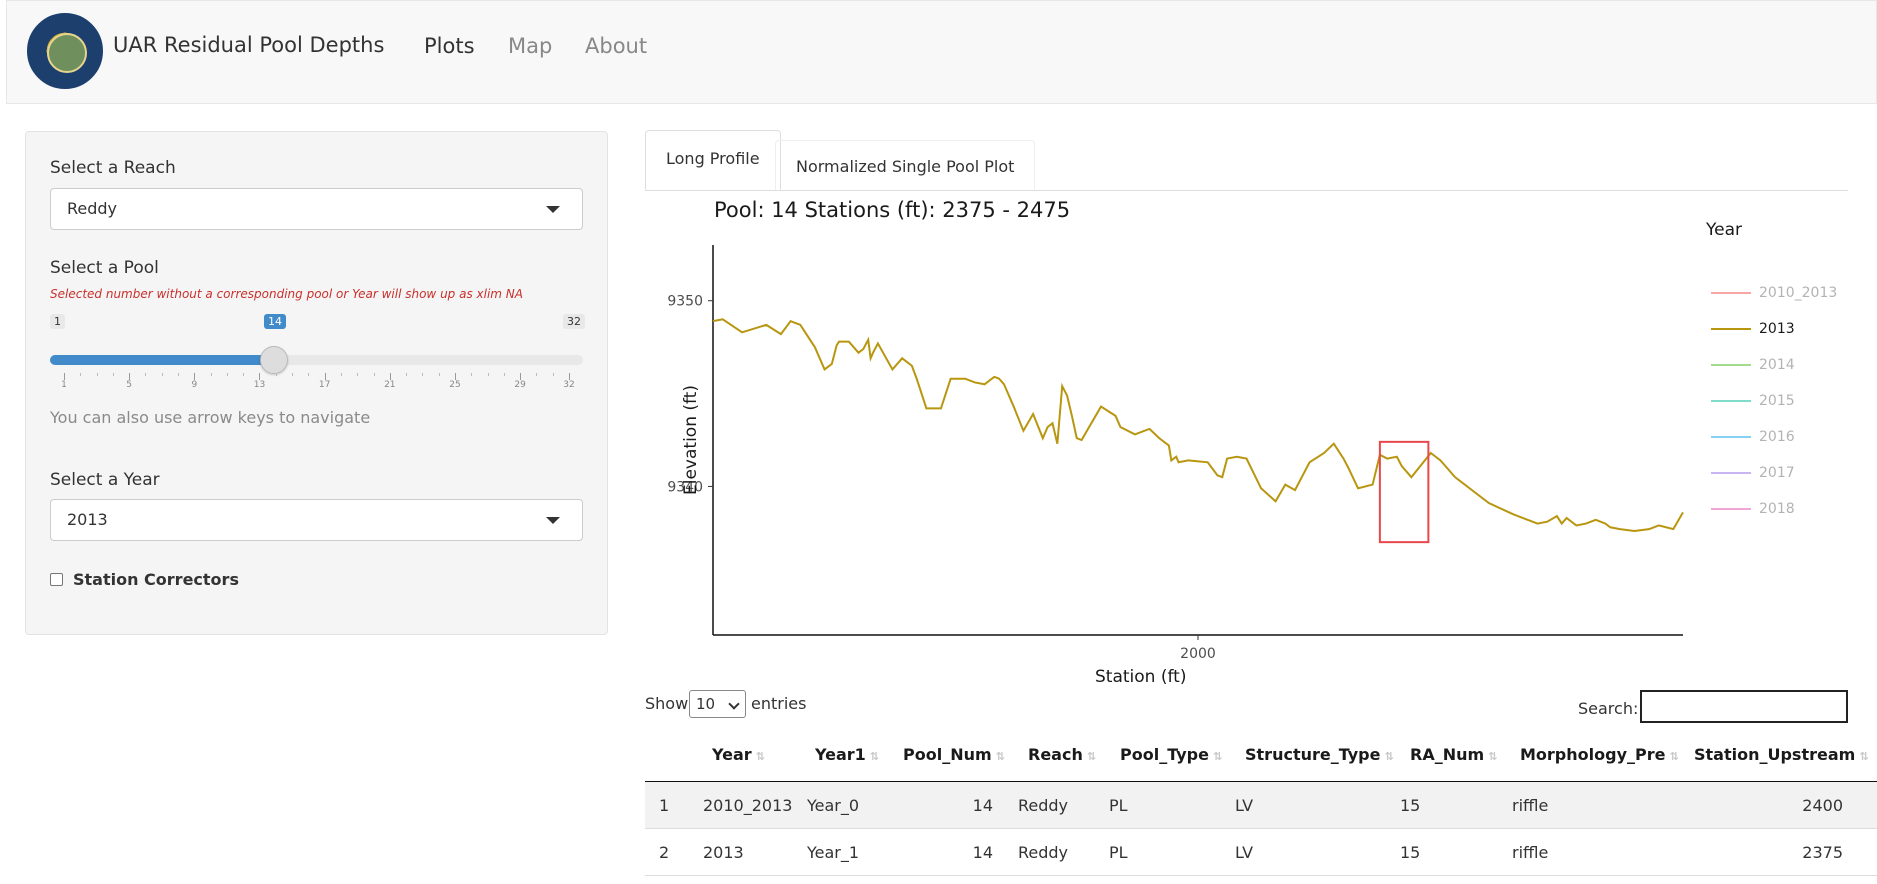 Image resolution: width=1877 pixels, height=884 pixels. Describe the element at coordinates (248, 45) in the screenshot. I see `app-title: UAR Residual Pool Depths` at that location.